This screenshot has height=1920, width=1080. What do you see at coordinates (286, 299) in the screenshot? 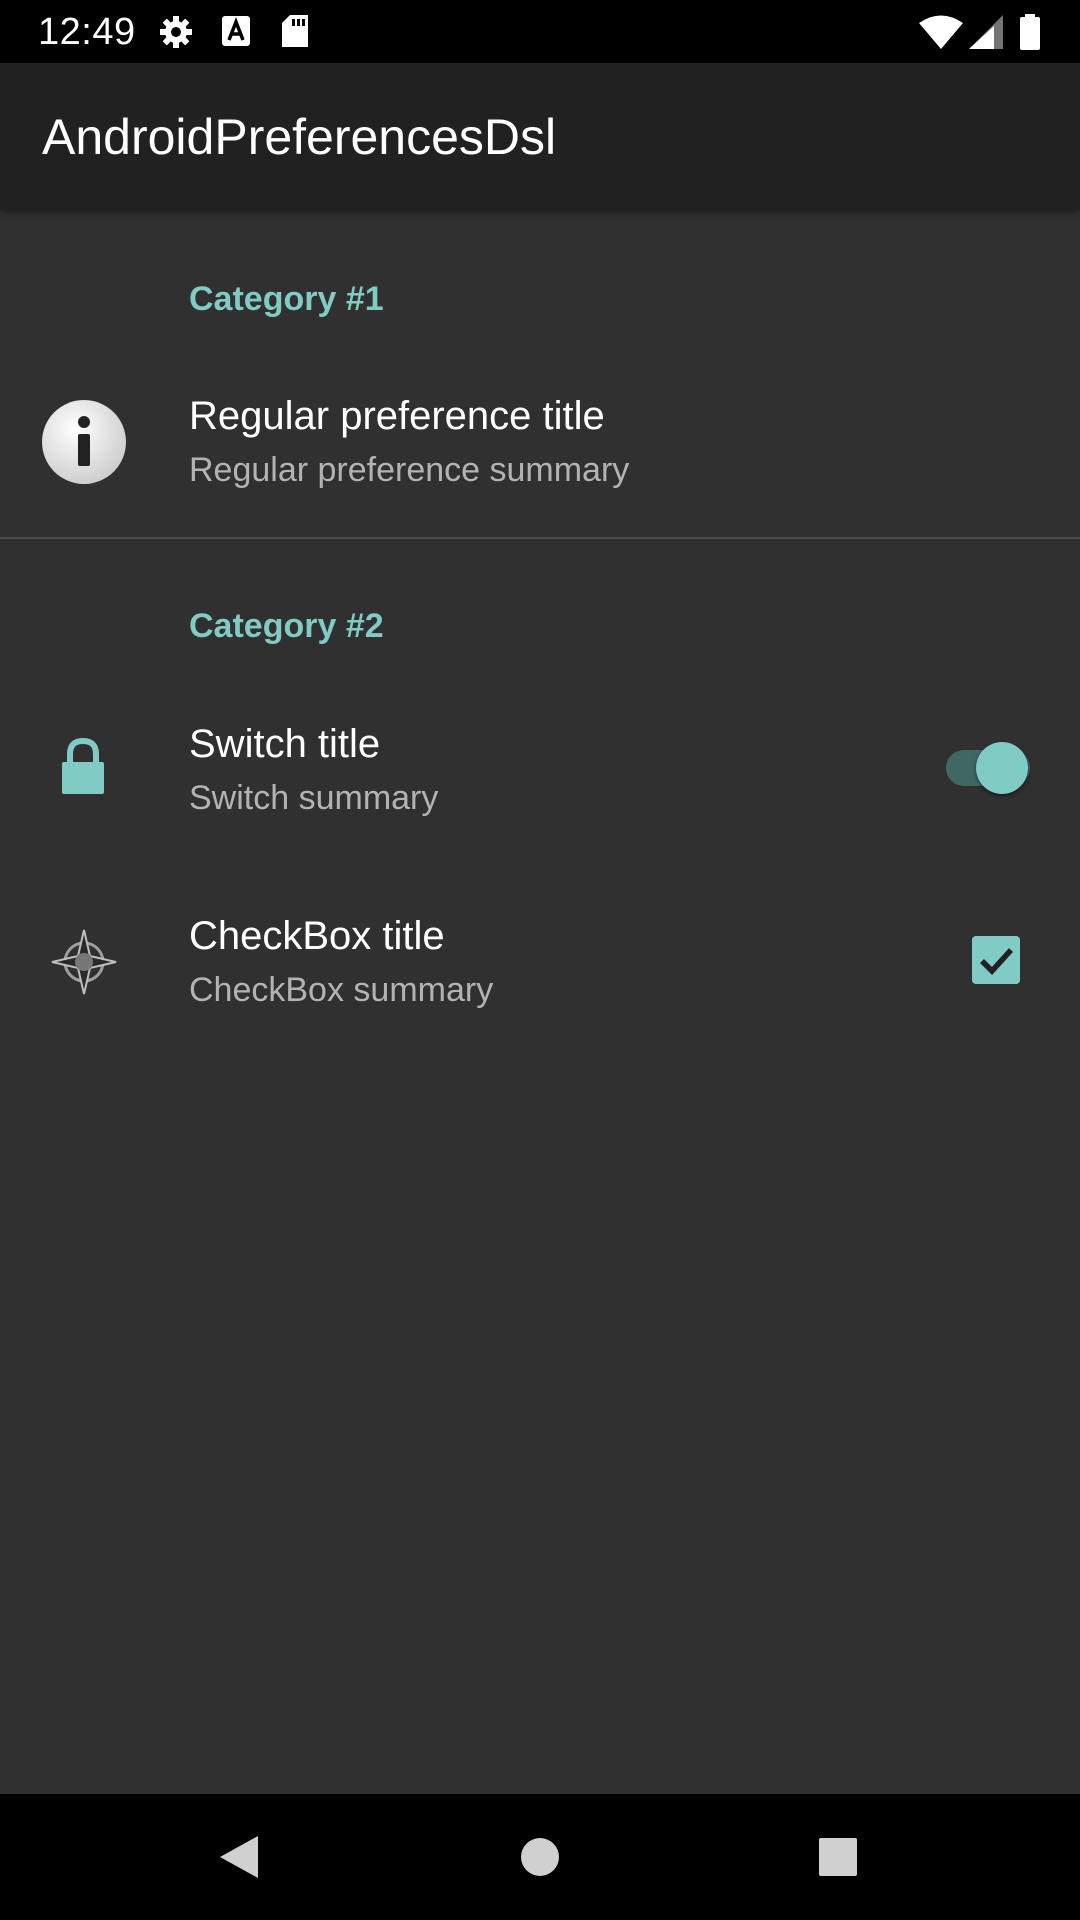
I see `category-1-header: Category #1` at bounding box center [286, 299].